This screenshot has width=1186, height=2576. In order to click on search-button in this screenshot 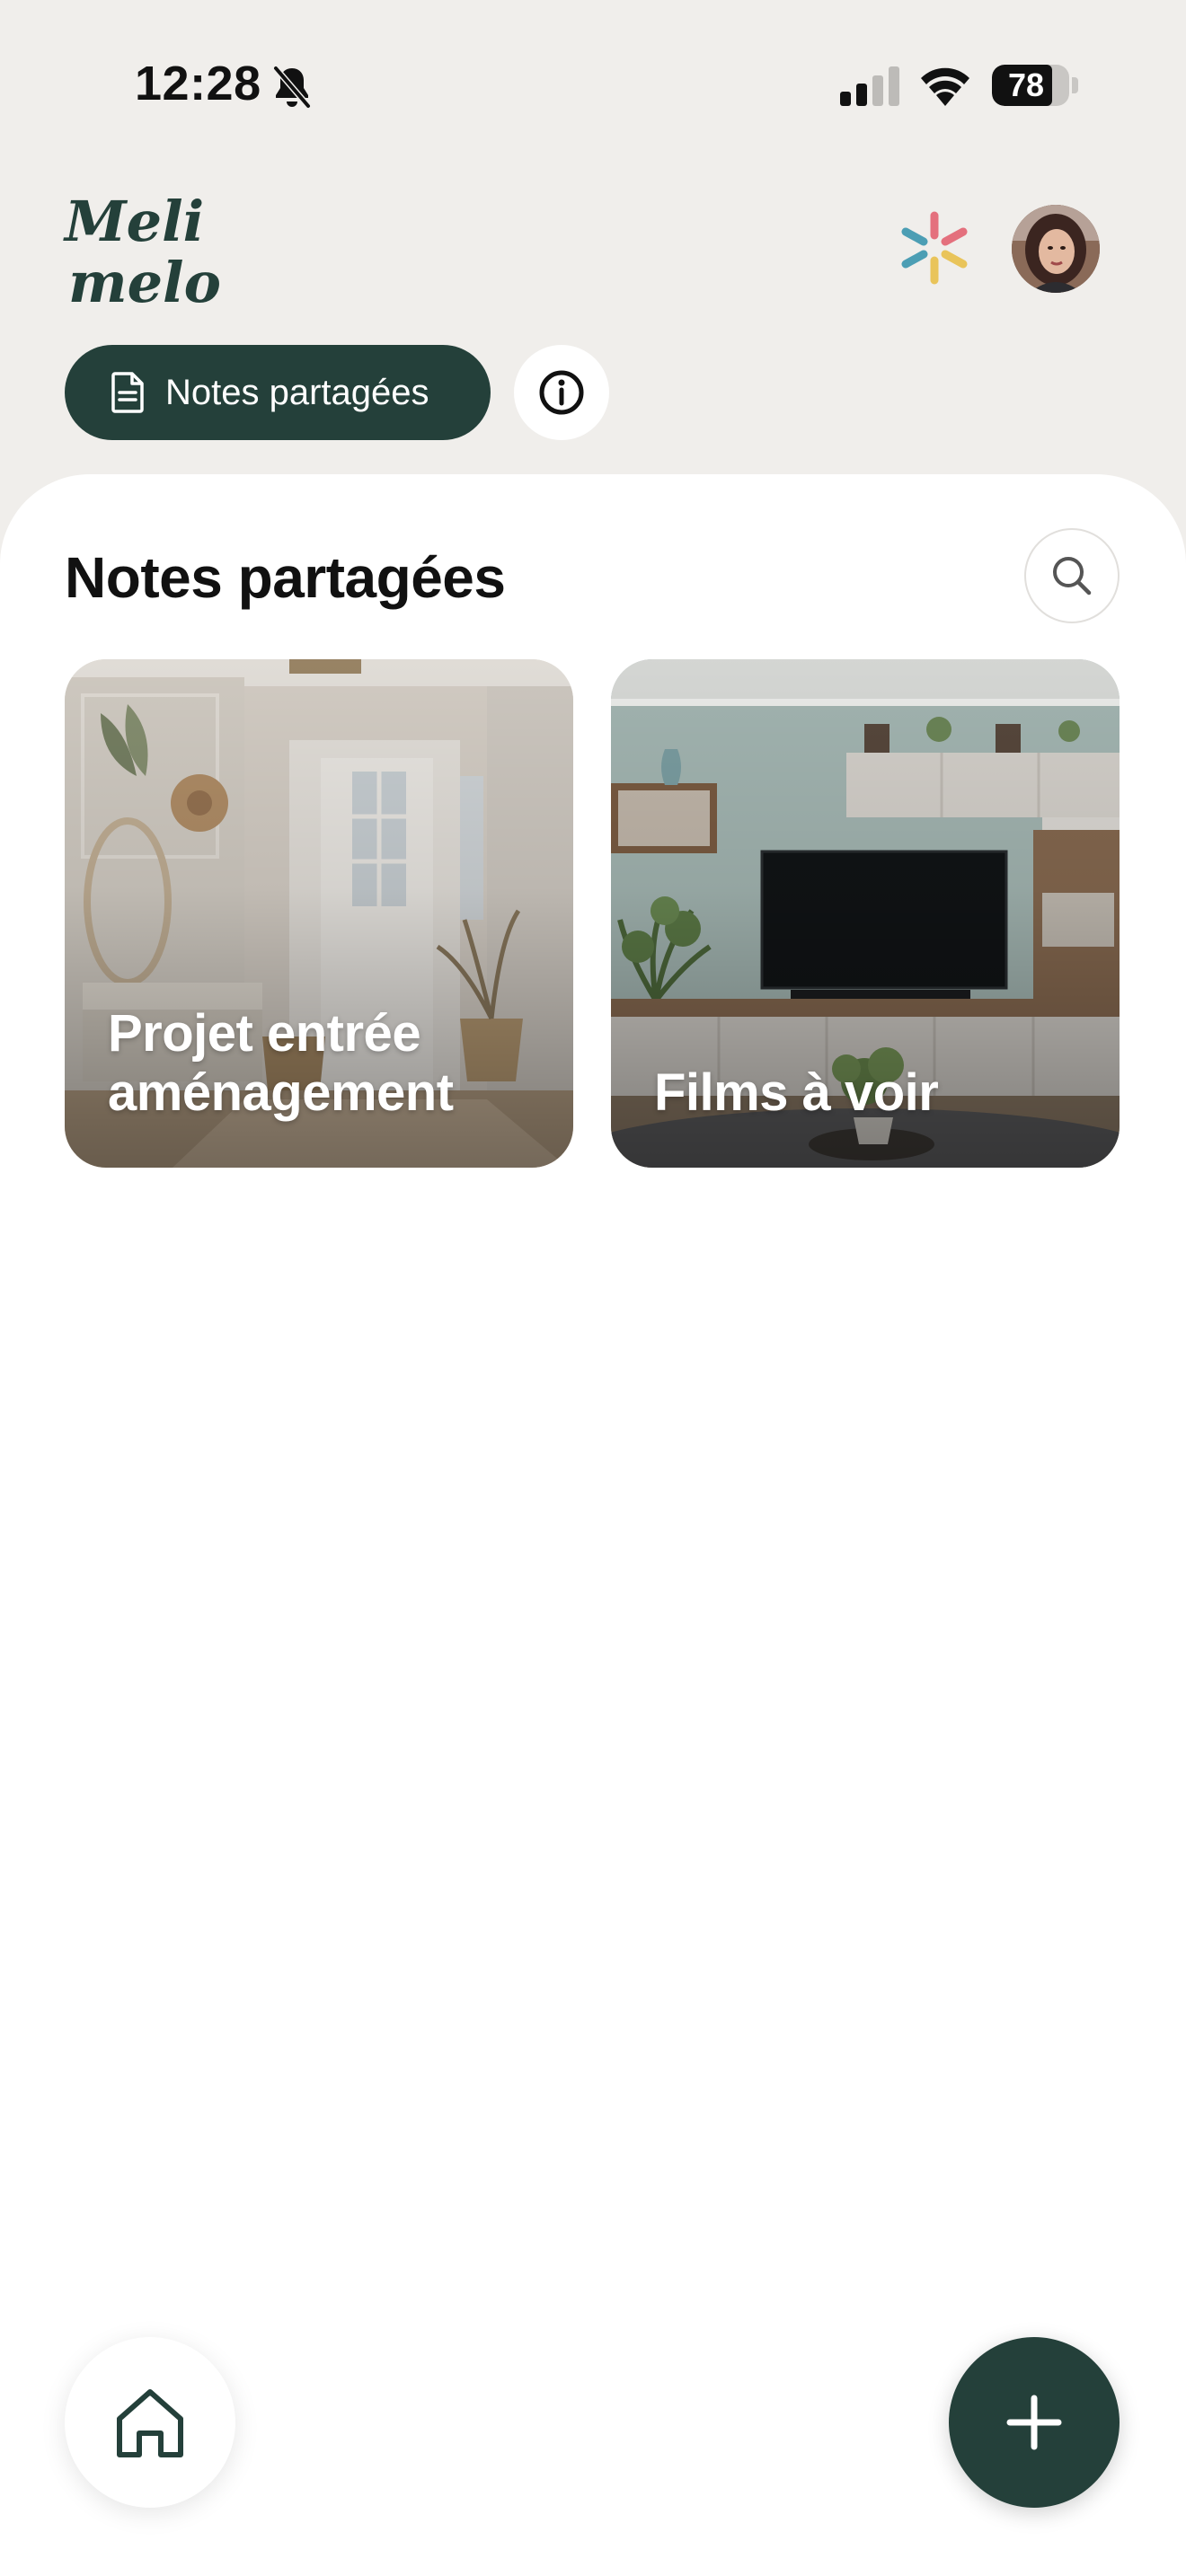, I will do `click(1072, 575)`.